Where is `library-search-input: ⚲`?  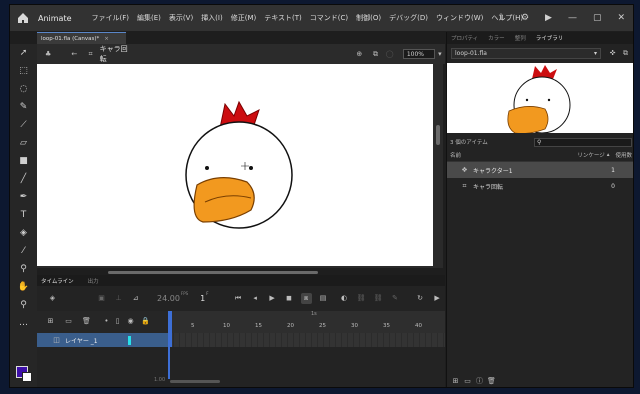 library-search-input: ⚲ is located at coordinates (583, 142).